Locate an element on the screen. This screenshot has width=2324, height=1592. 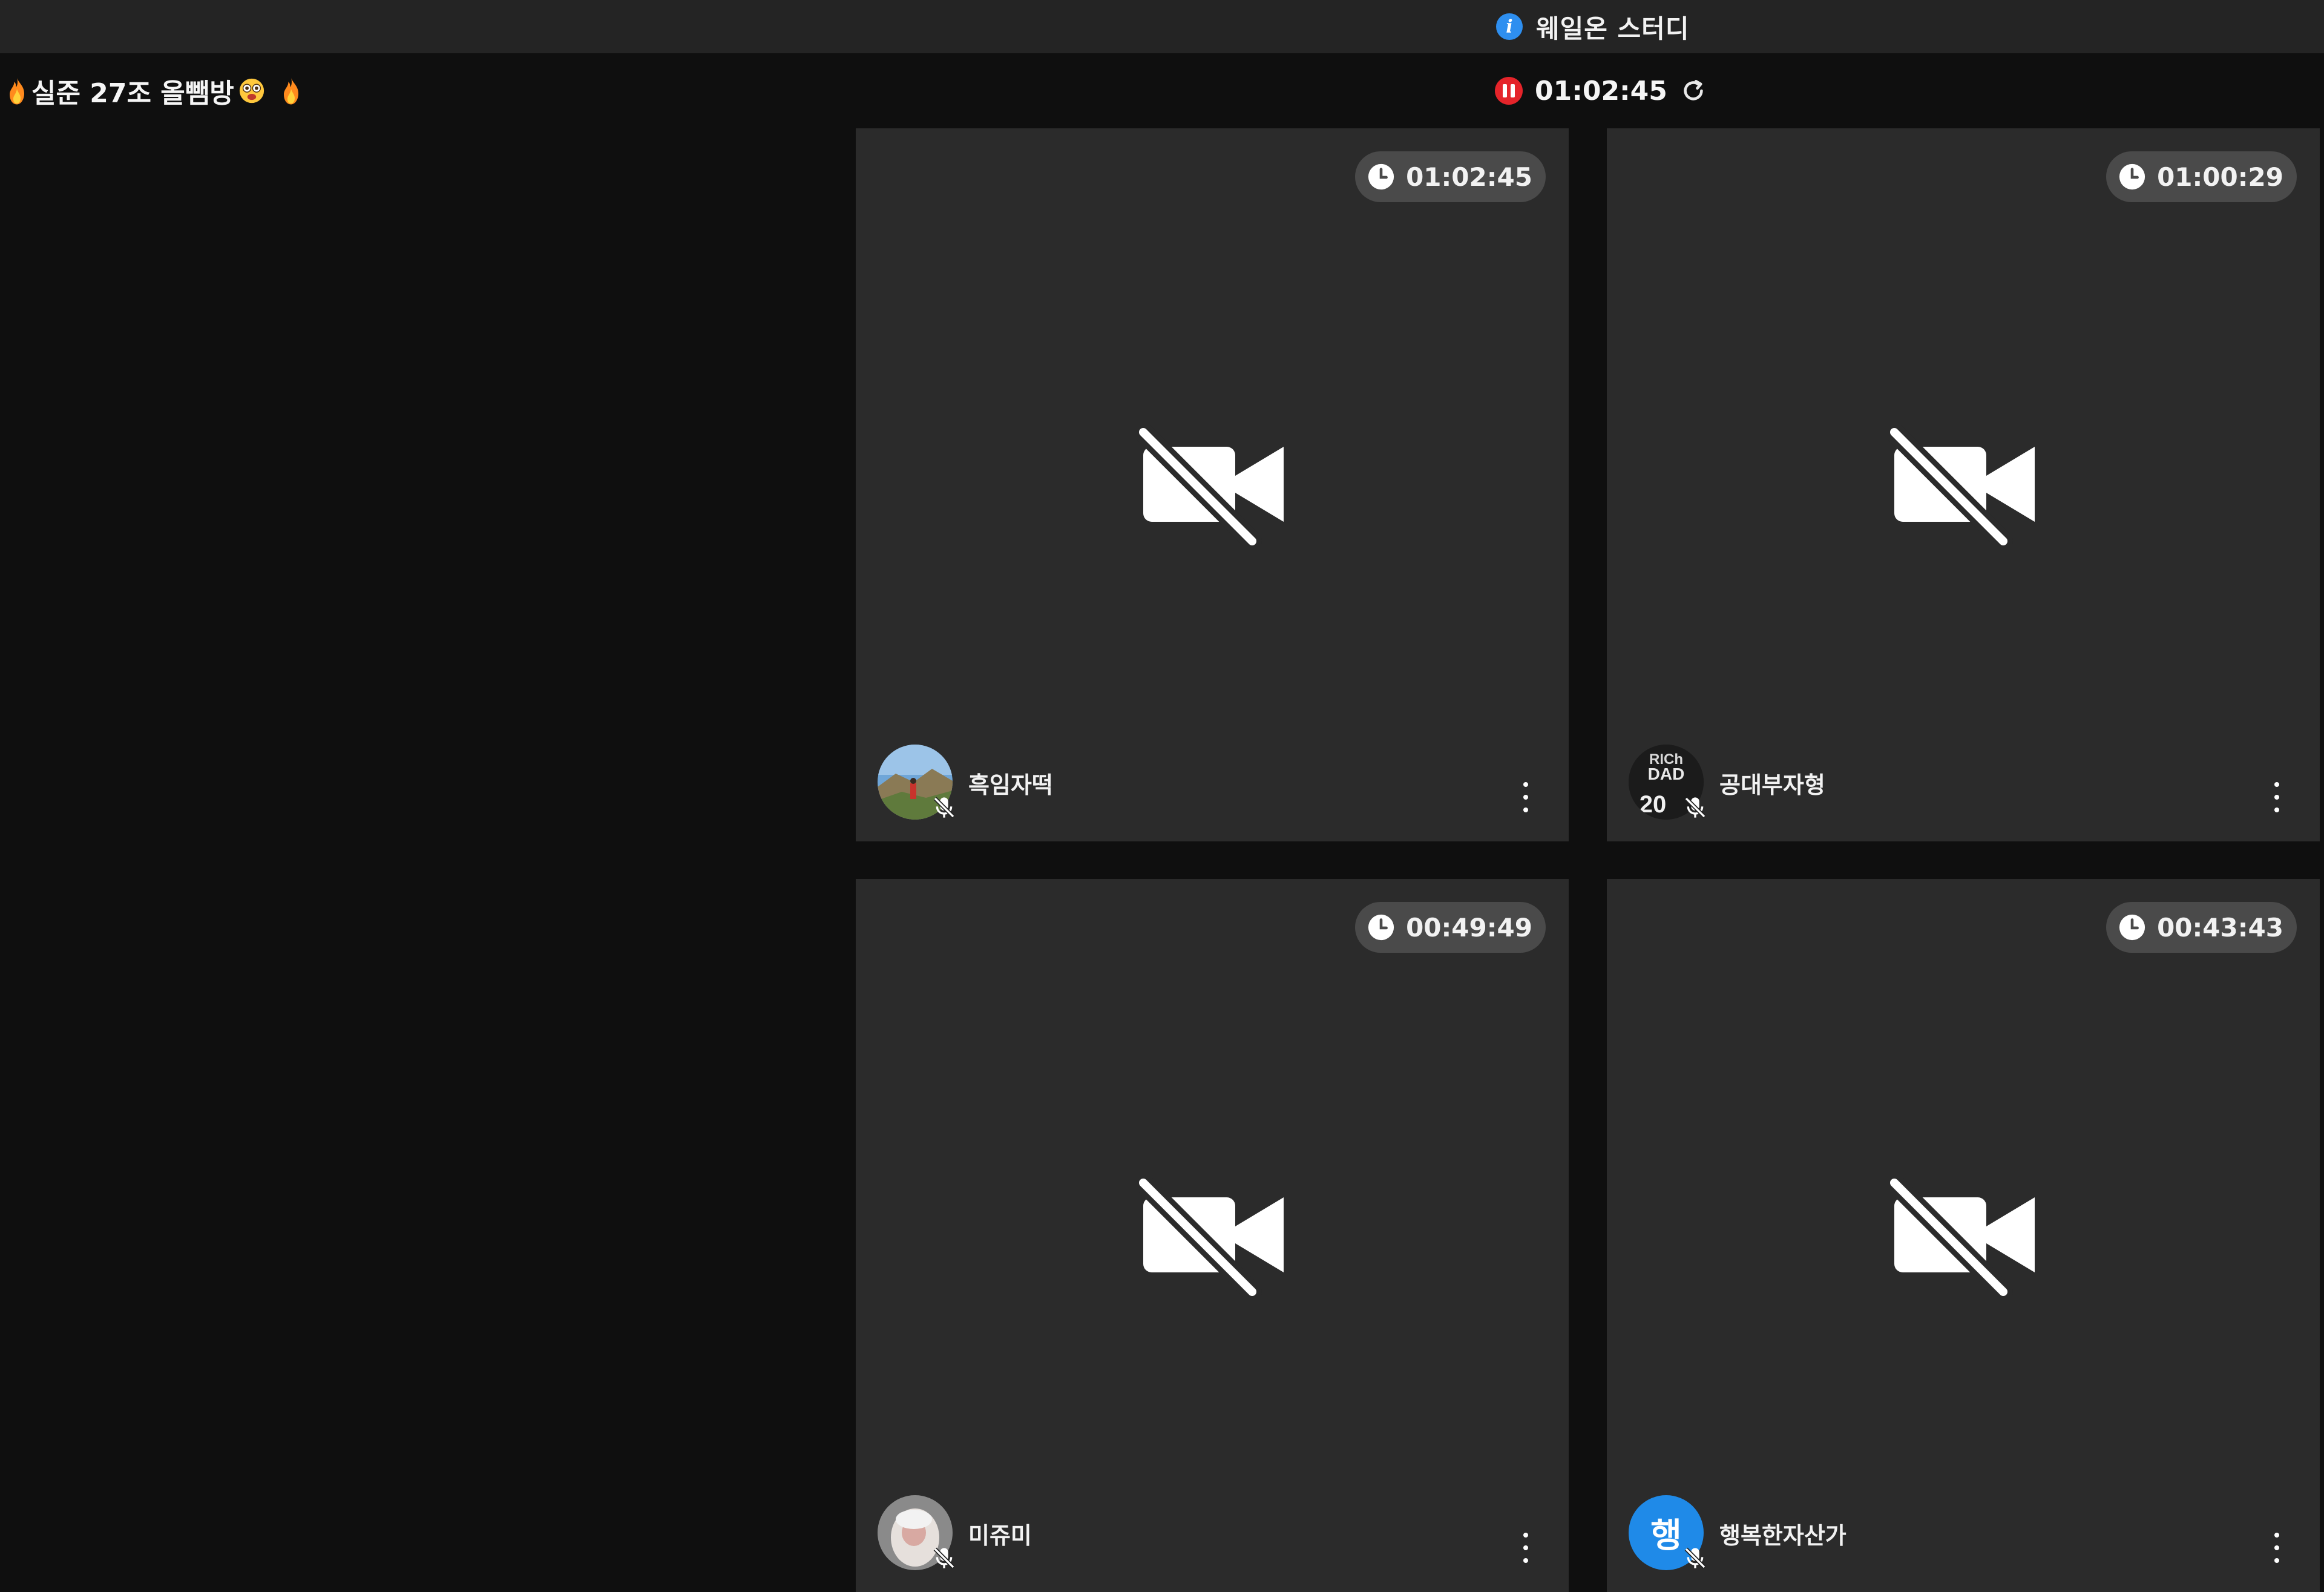
app-title-group: i 웨일온 스터디 is located at coordinates (1593, 26).